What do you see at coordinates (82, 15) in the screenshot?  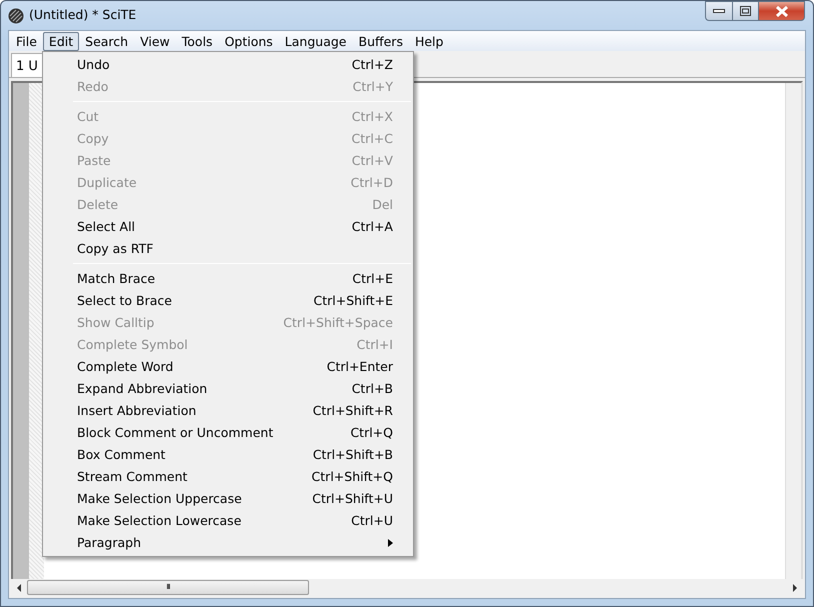 I see `window-title: (Untitled) * SciTE` at bounding box center [82, 15].